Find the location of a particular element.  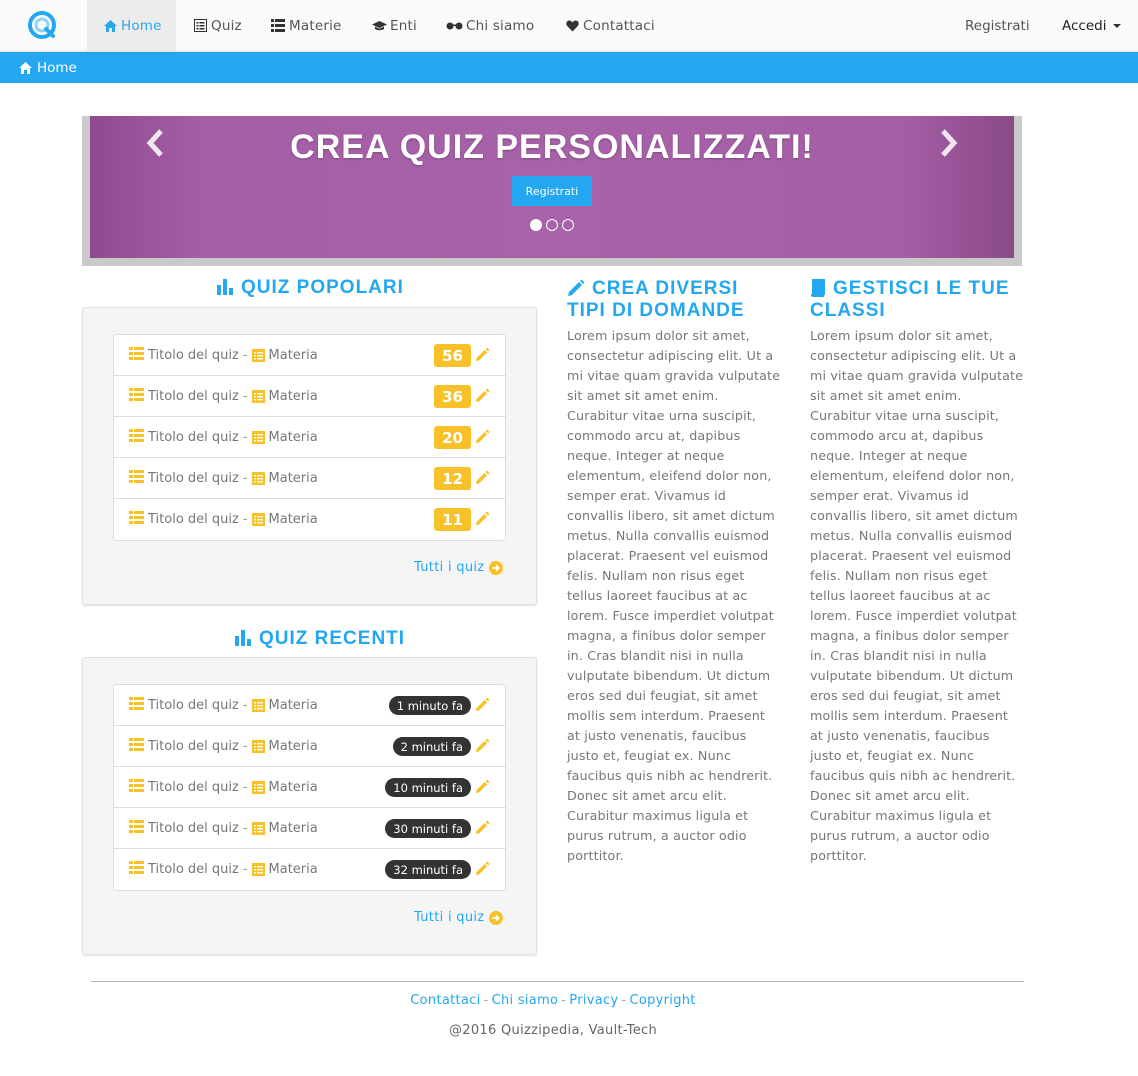

recent-heading: QUIZ RECENTI is located at coordinates (319, 639).